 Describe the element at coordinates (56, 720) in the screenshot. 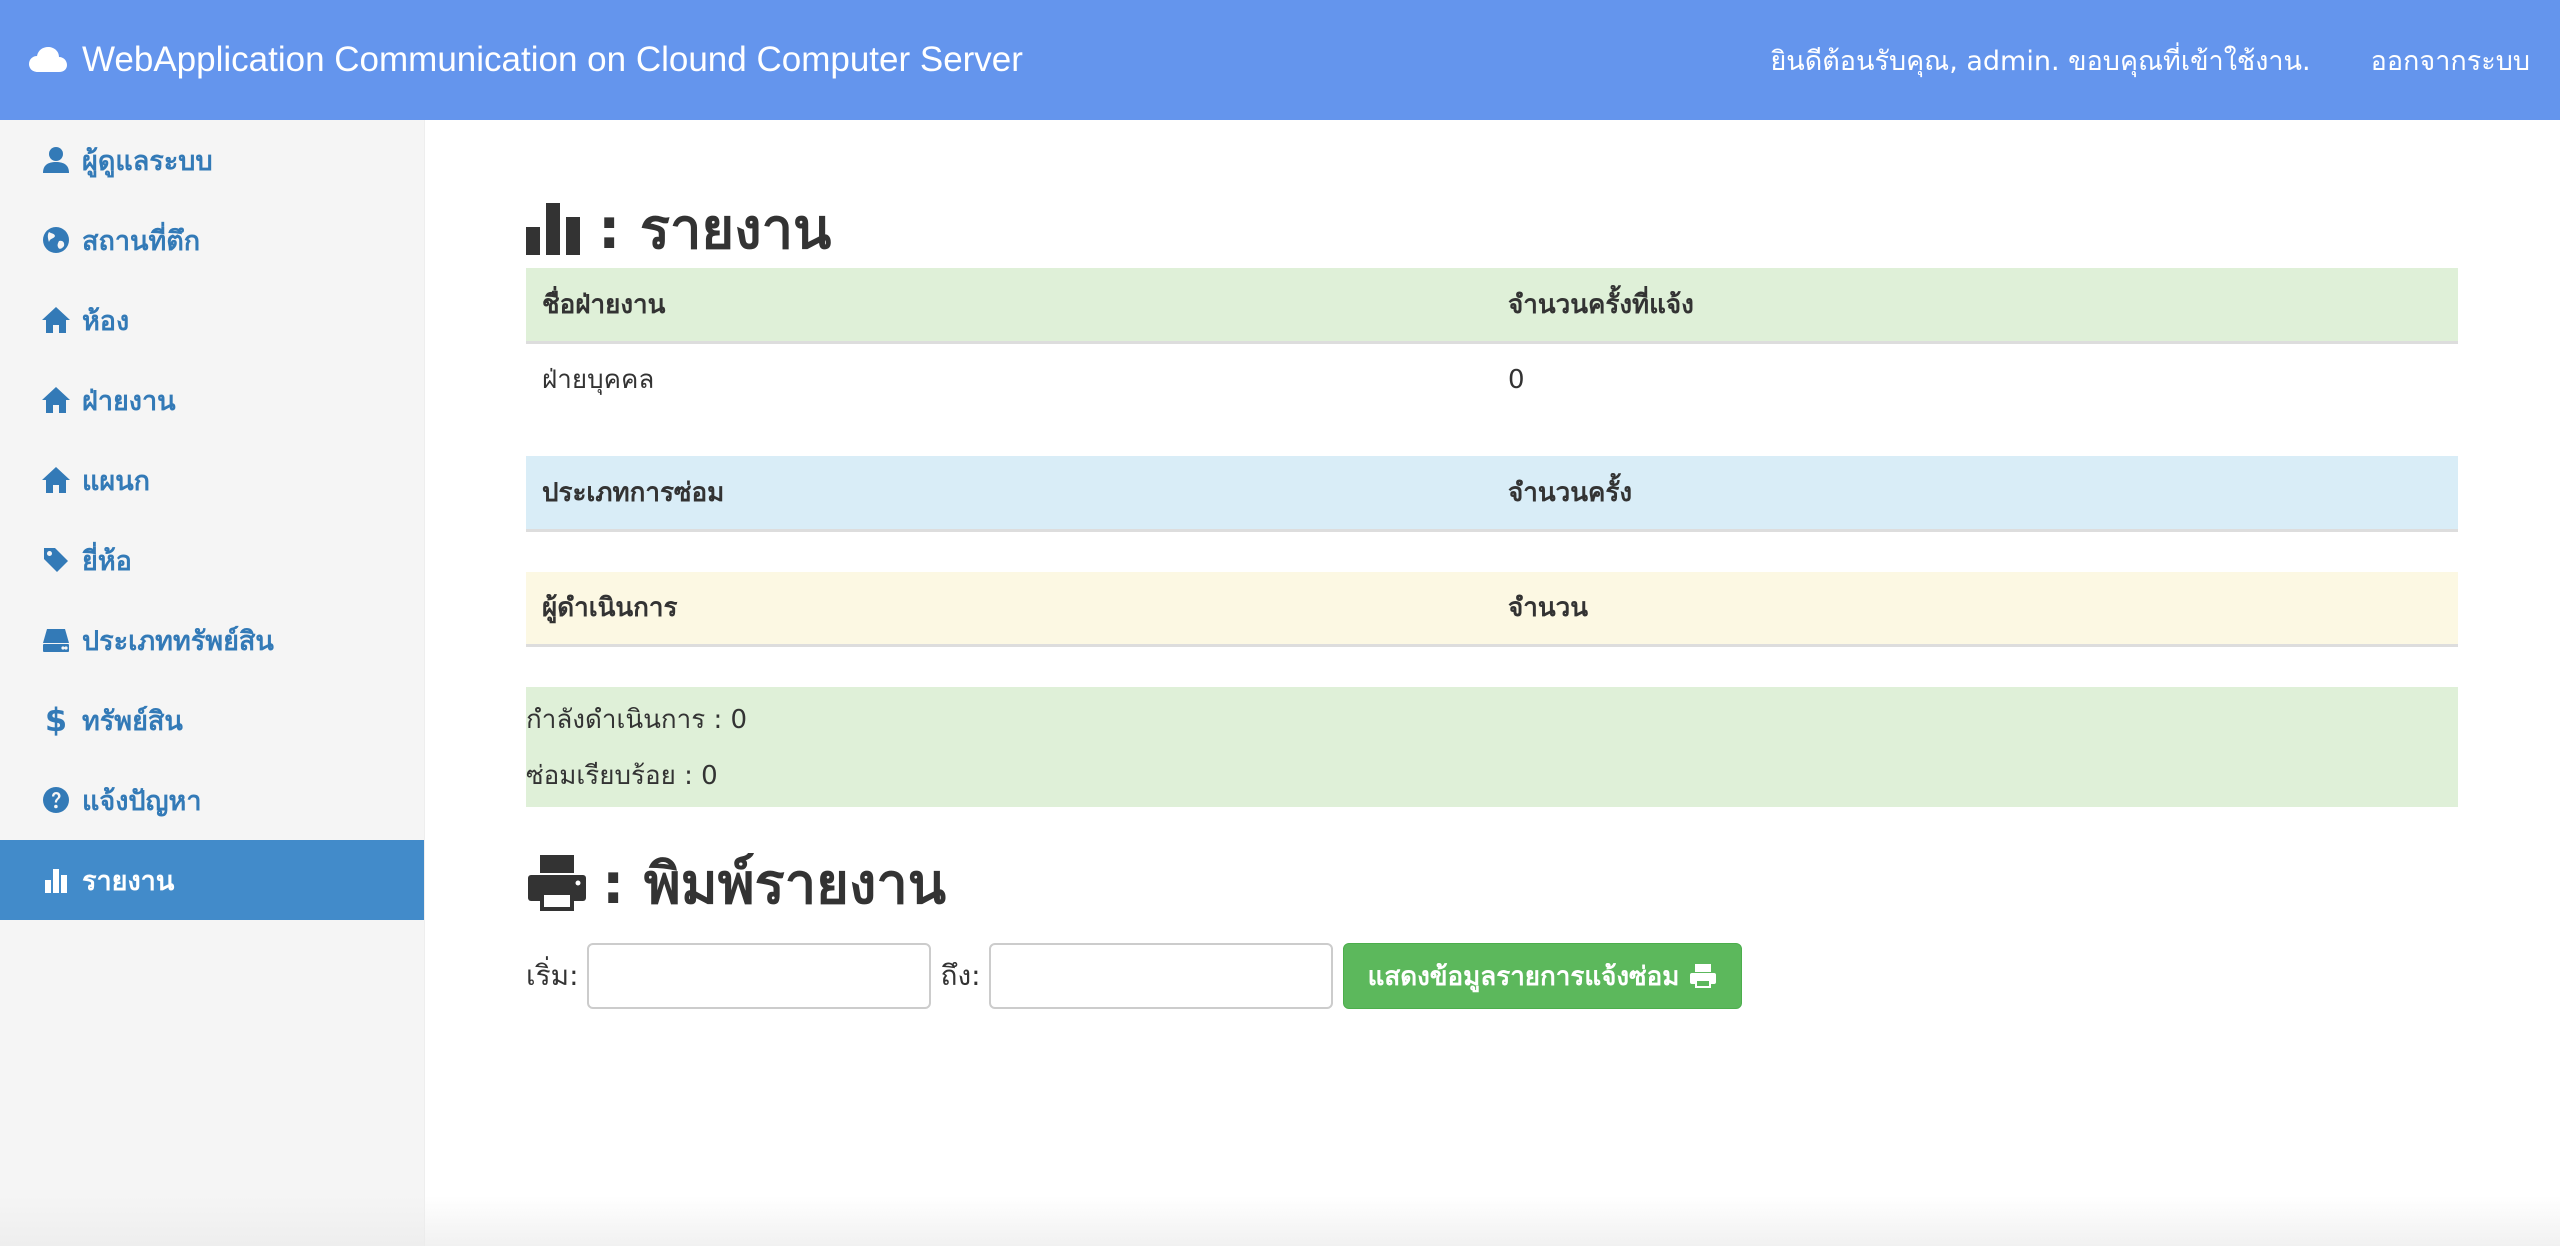

I see `dollar-icon: $` at that location.